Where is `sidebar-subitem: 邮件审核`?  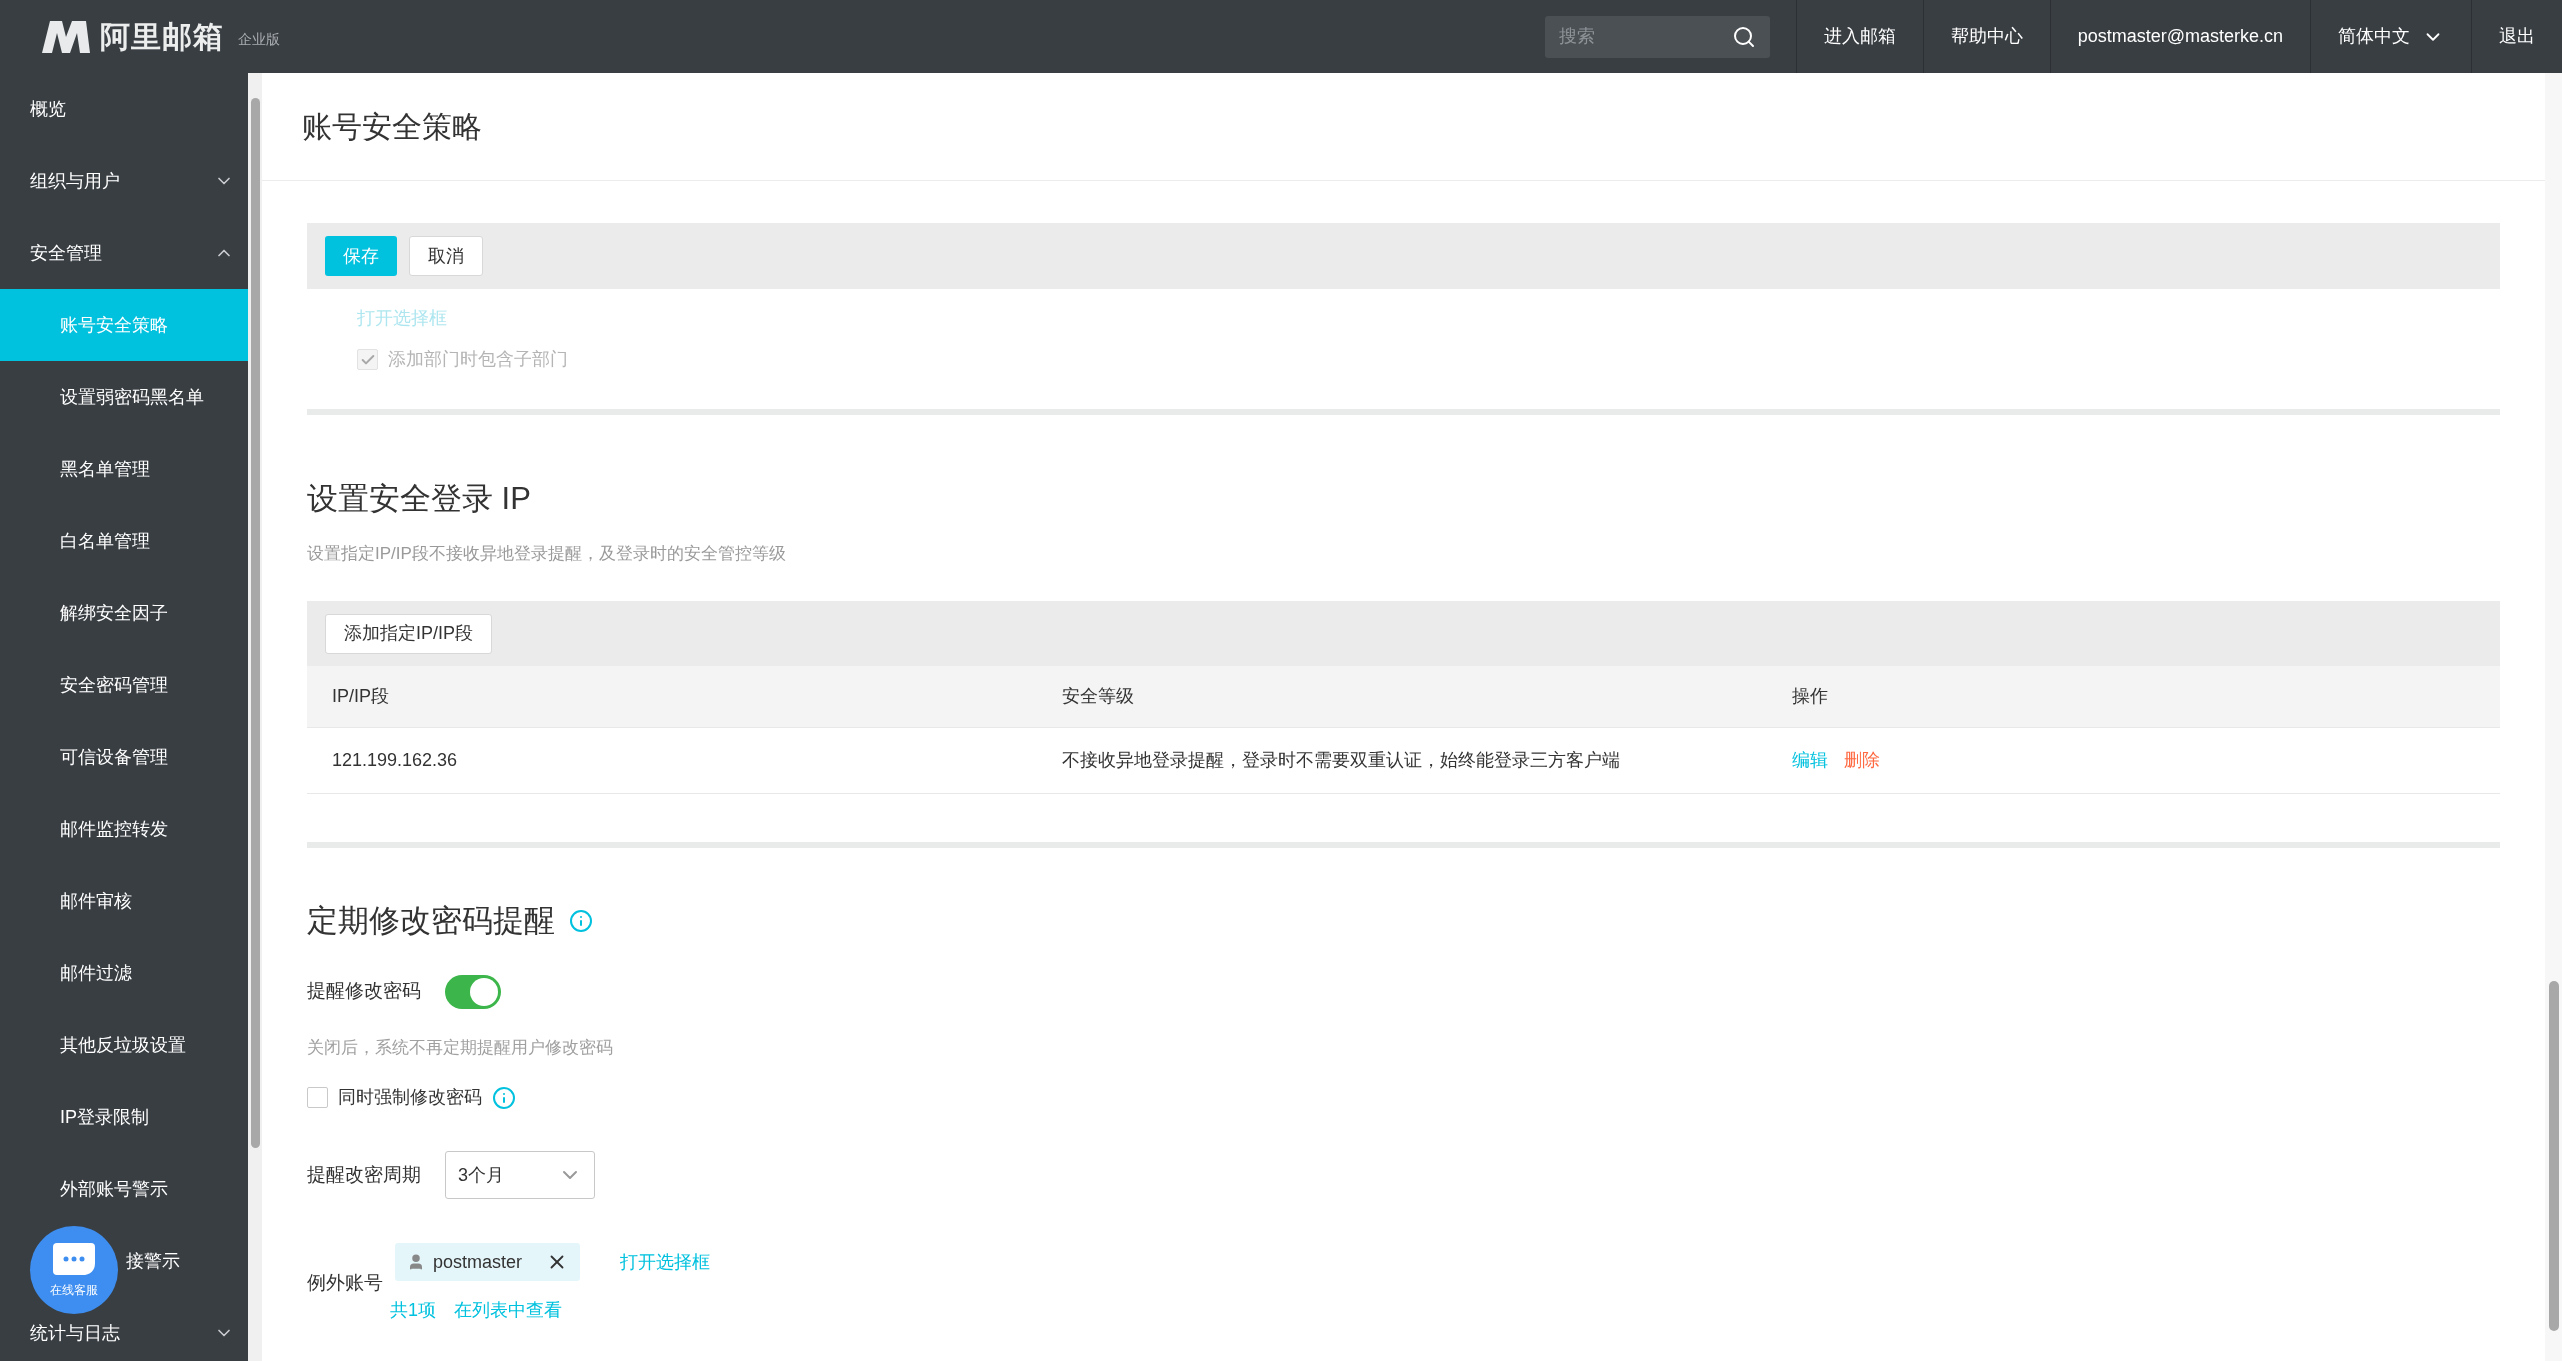 sidebar-subitem: 邮件审核 is located at coordinates (124, 901).